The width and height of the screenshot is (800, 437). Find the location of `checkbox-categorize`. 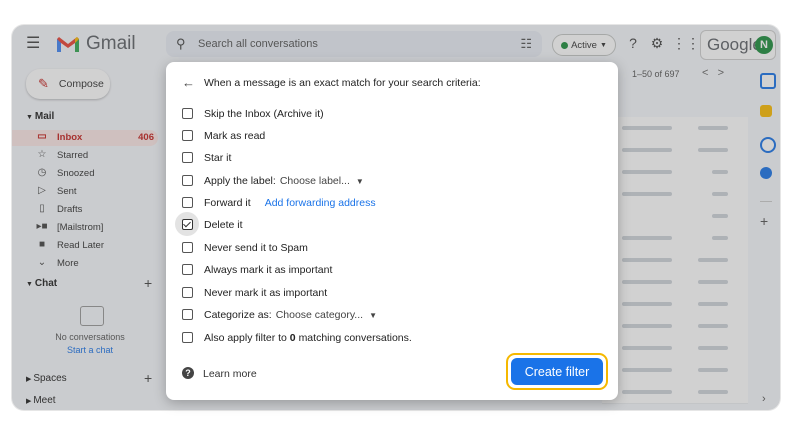

checkbox-categorize is located at coordinates (187, 314).